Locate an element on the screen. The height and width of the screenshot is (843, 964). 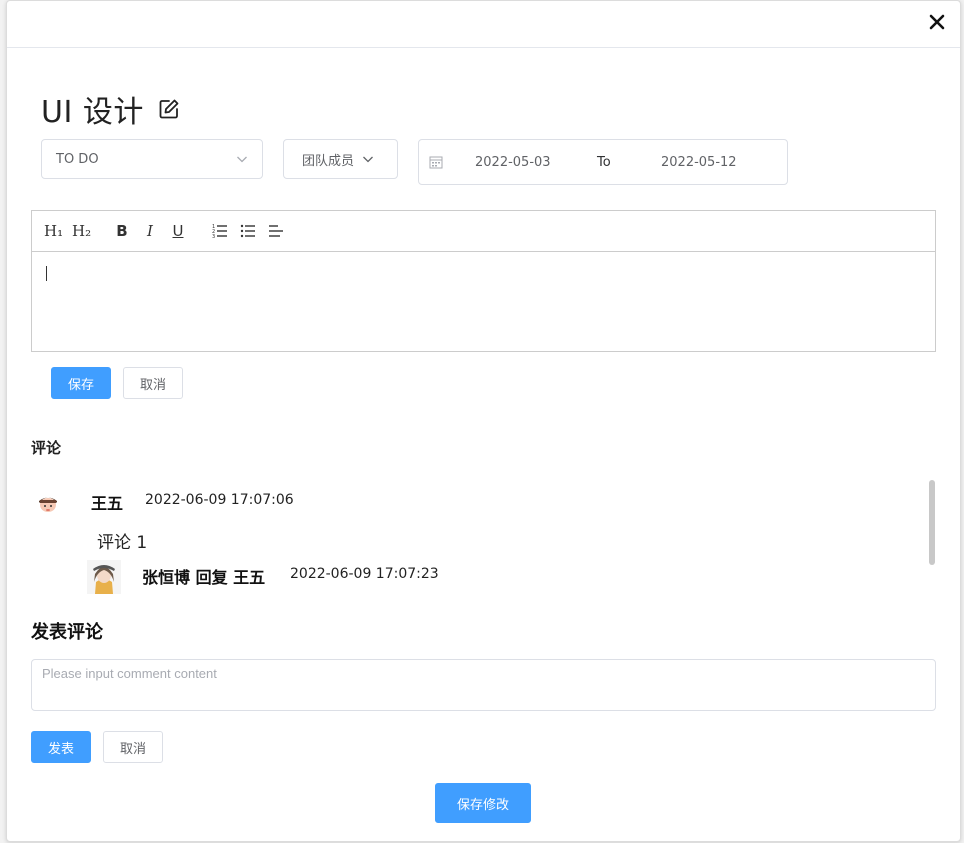
edit-icon is located at coordinates (169, 109).